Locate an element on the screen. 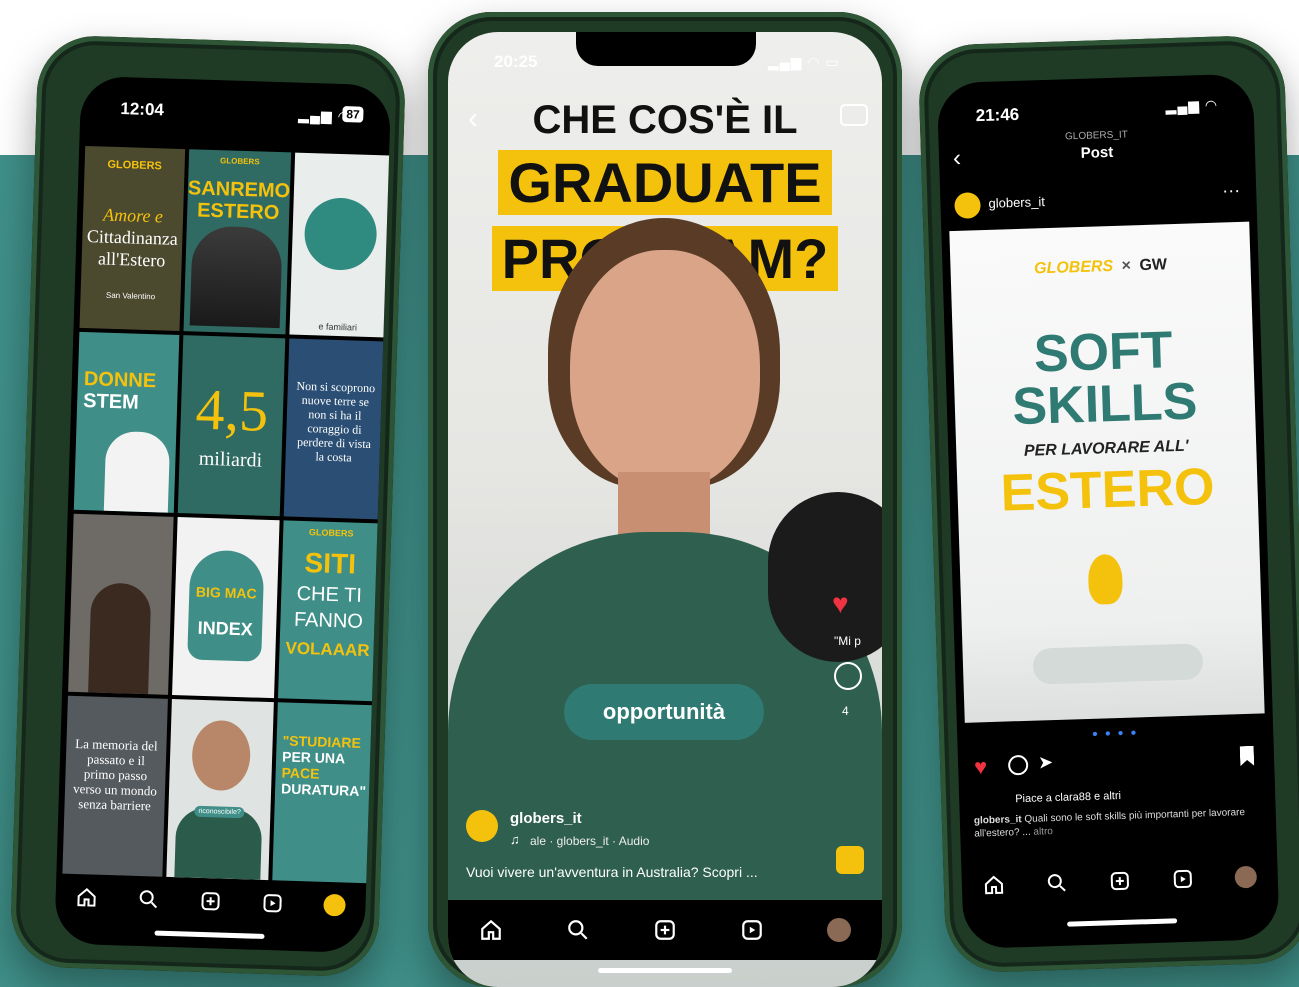 This screenshot has width=1299, height=987. more-icon: ··· is located at coordinates (1231, 191).